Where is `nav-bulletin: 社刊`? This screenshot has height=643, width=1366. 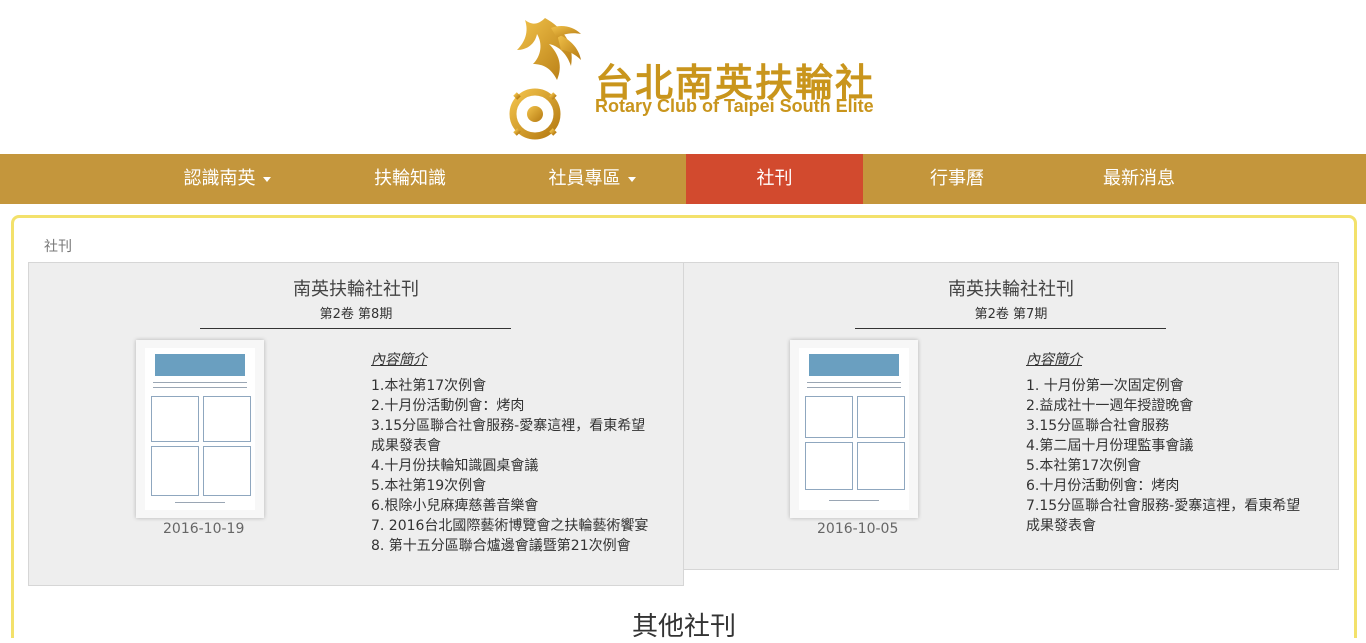 nav-bulletin: 社刊 is located at coordinates (774, 179).